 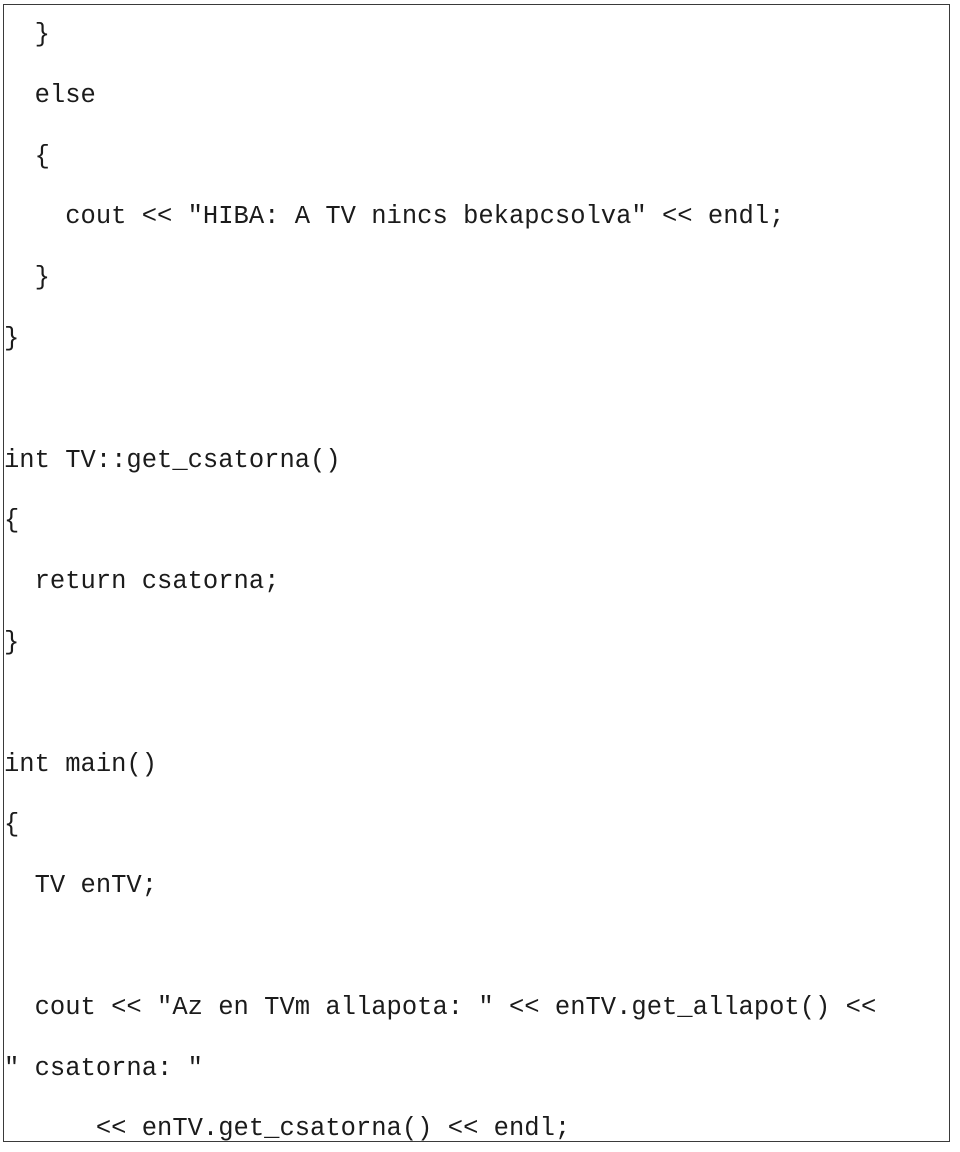 I want to click on code-line: return csatorna;, so click(x=142, y=582).